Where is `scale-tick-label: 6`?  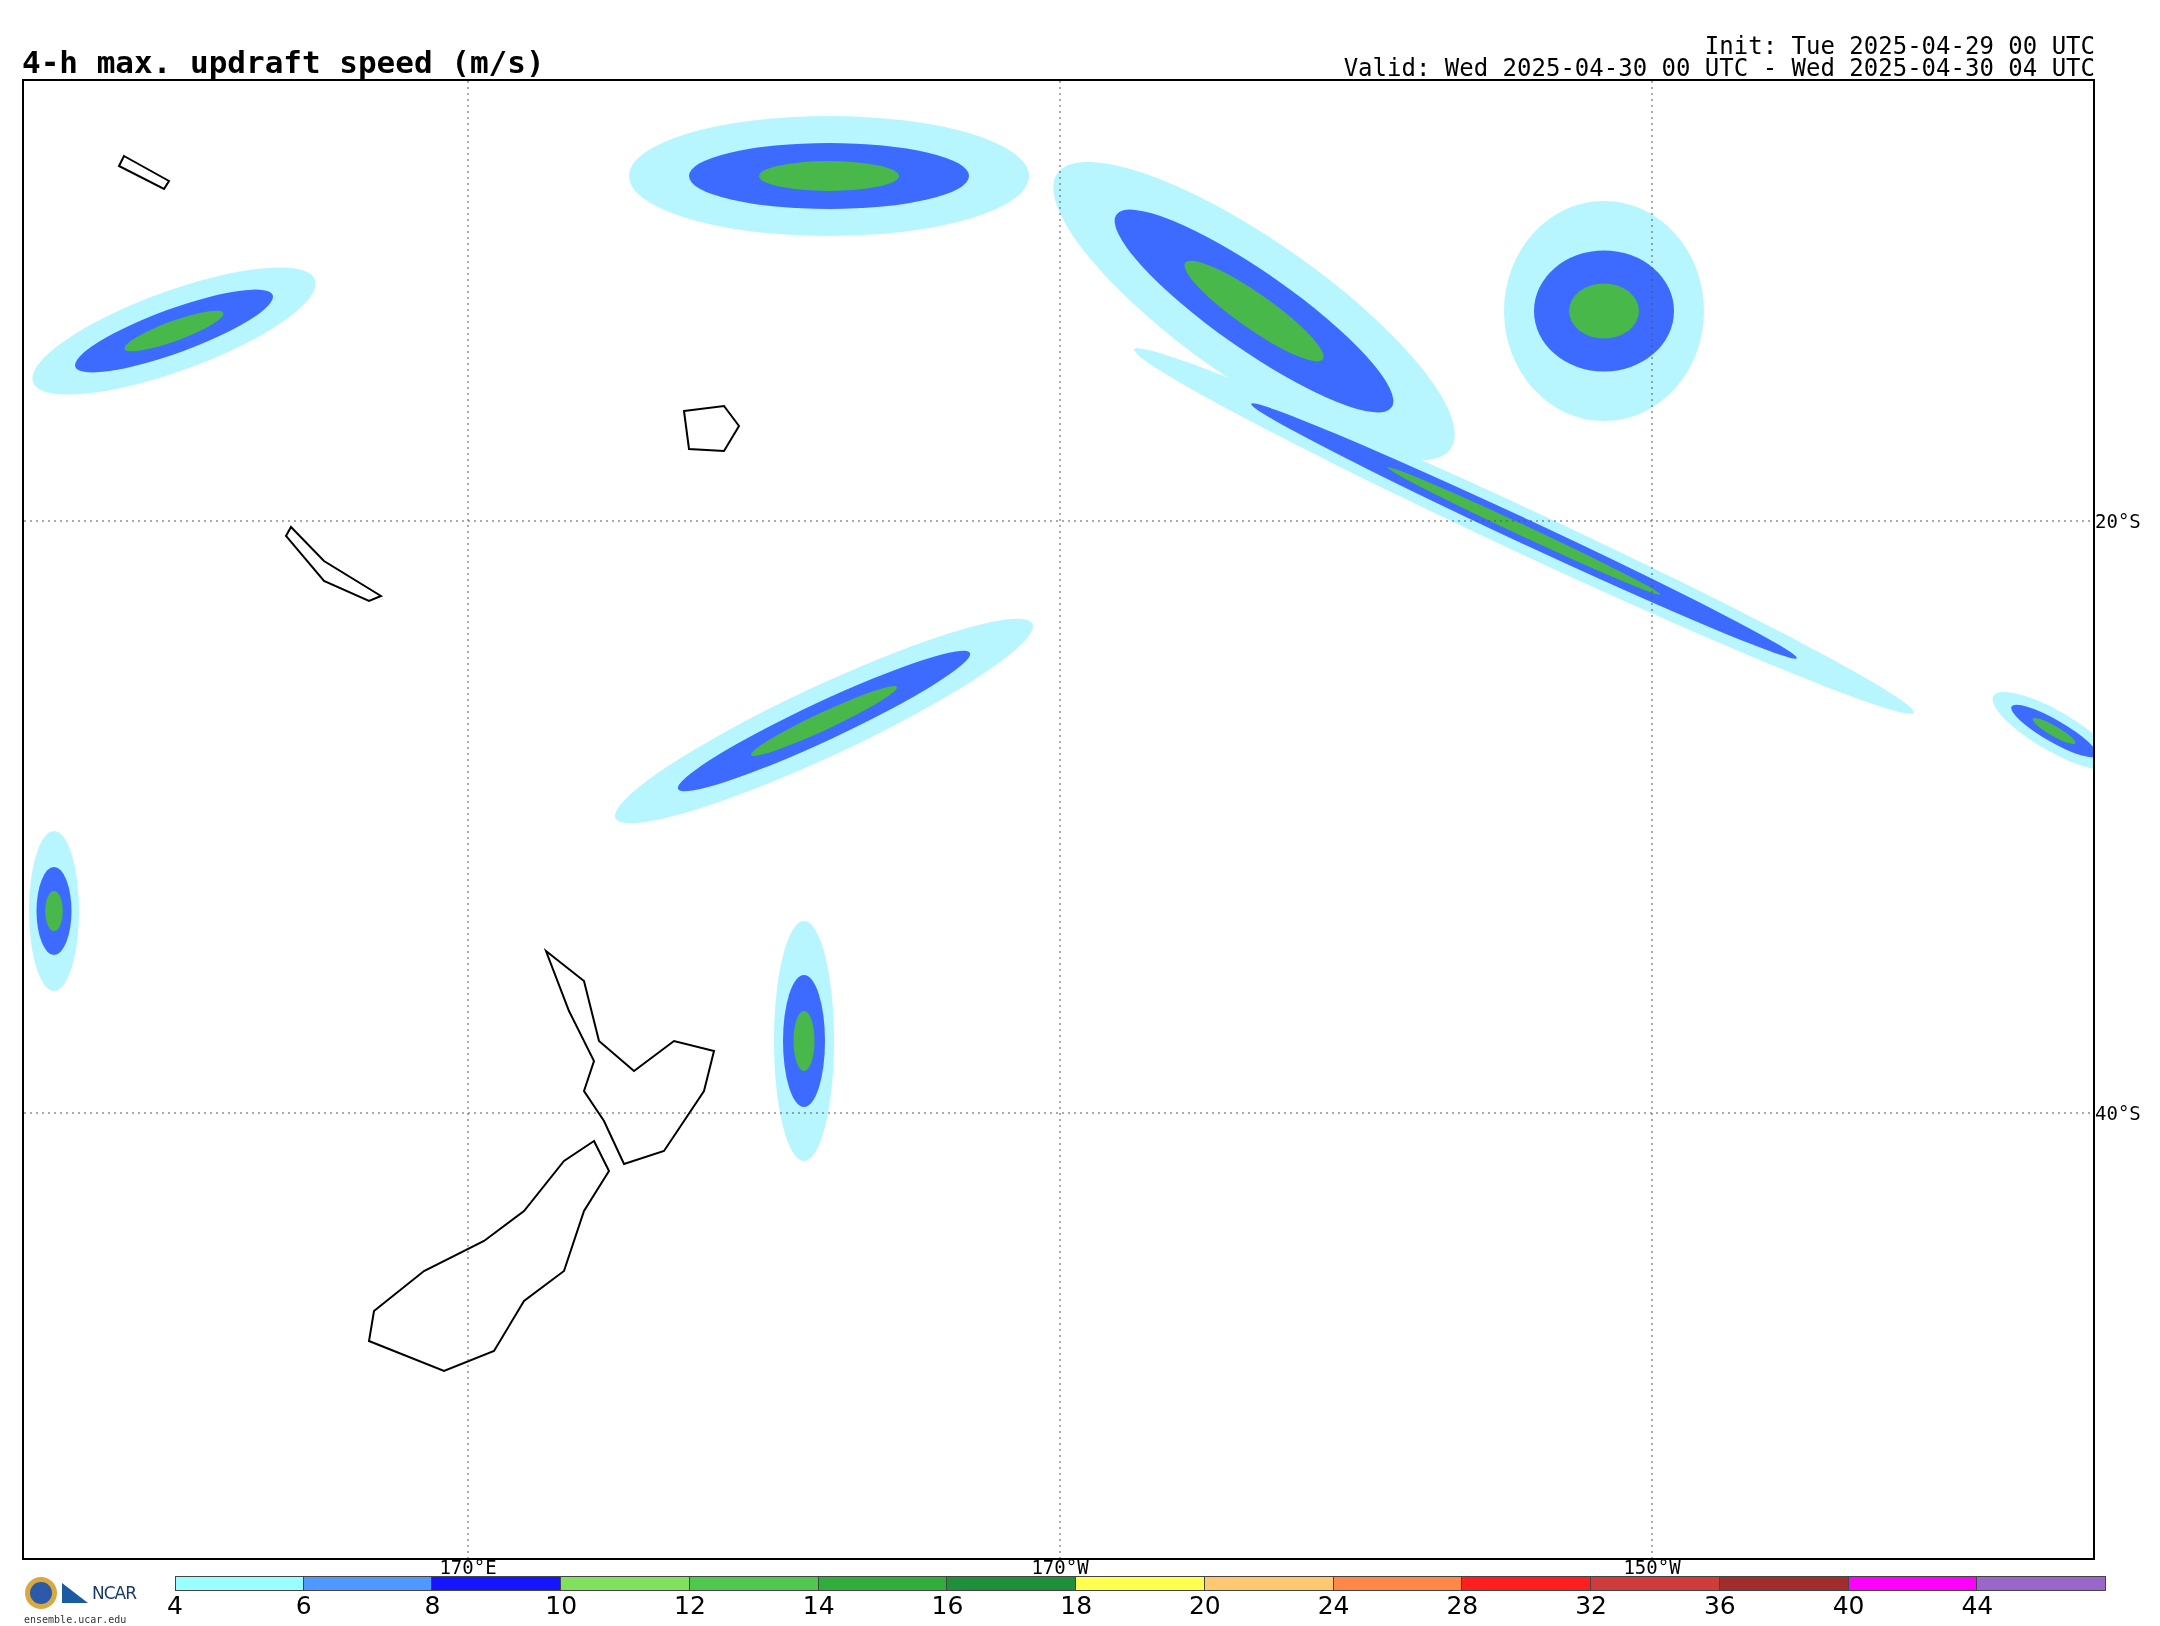
scale-tick-label: 6 is located at coordinates (303, 1606).